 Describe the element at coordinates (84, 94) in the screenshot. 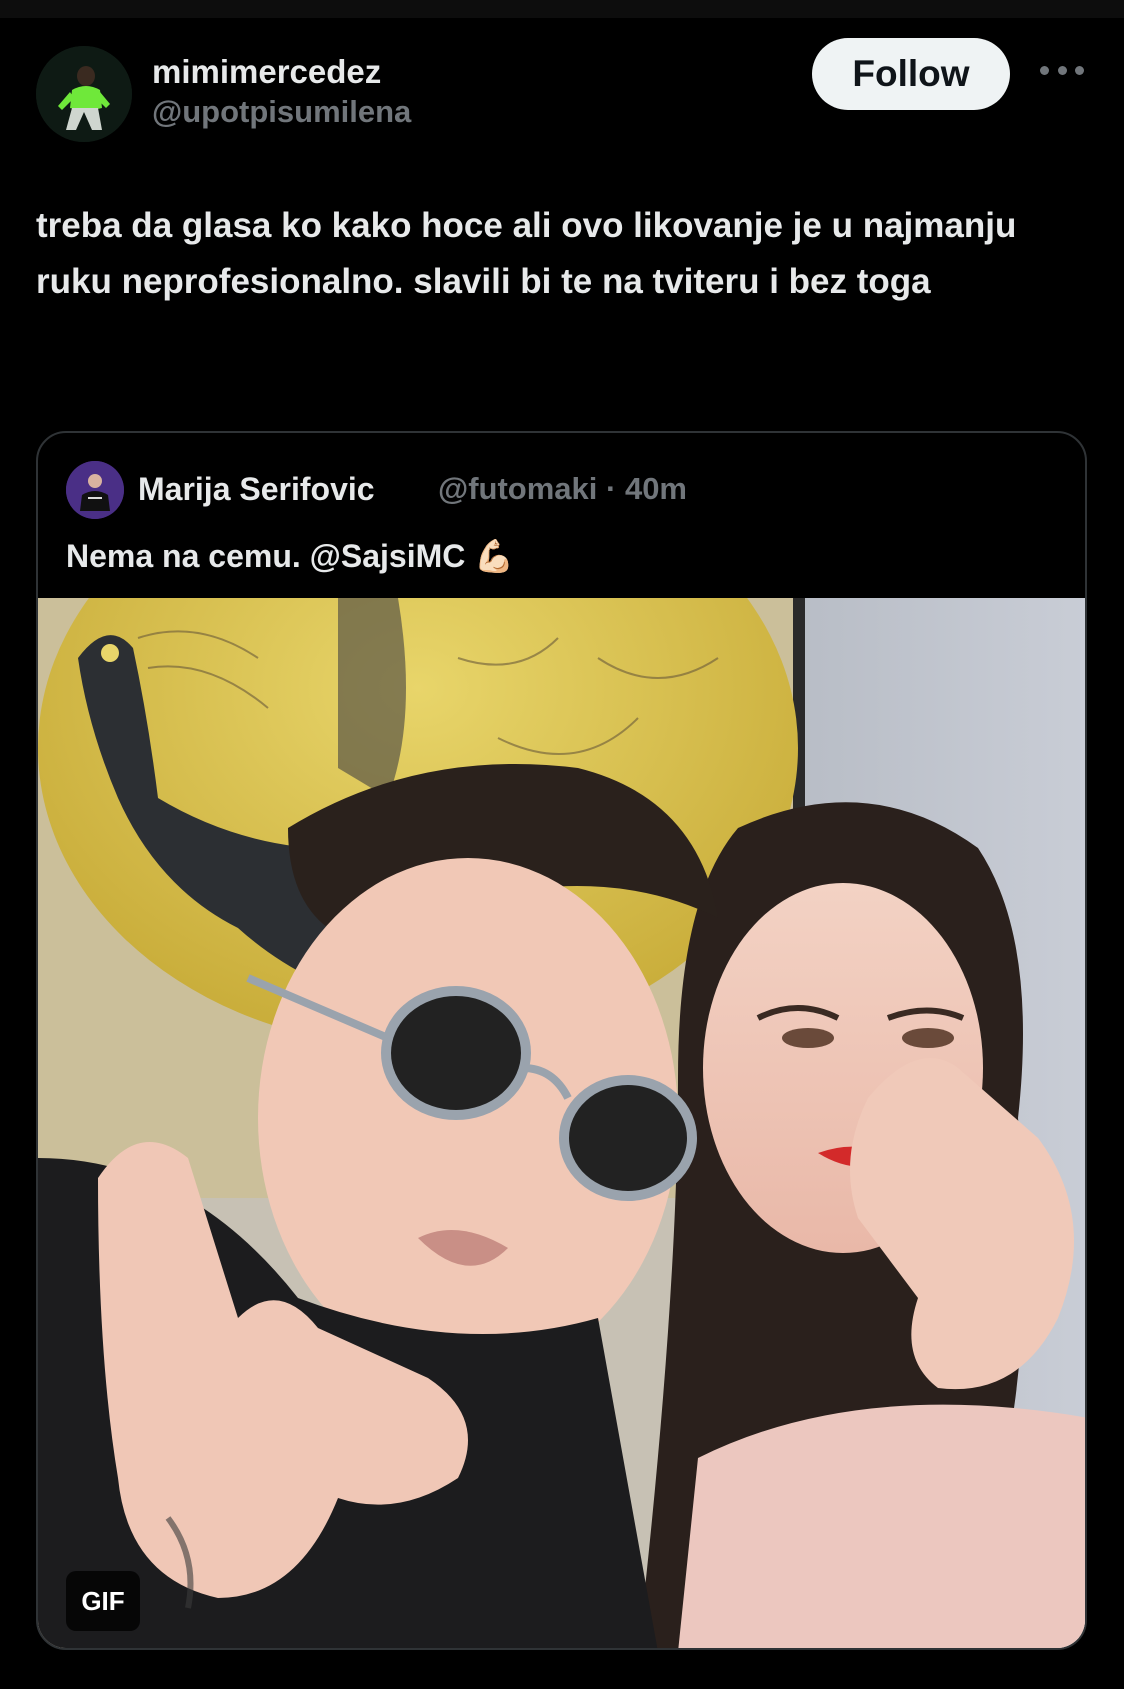

I see `author-avatar` at that location.